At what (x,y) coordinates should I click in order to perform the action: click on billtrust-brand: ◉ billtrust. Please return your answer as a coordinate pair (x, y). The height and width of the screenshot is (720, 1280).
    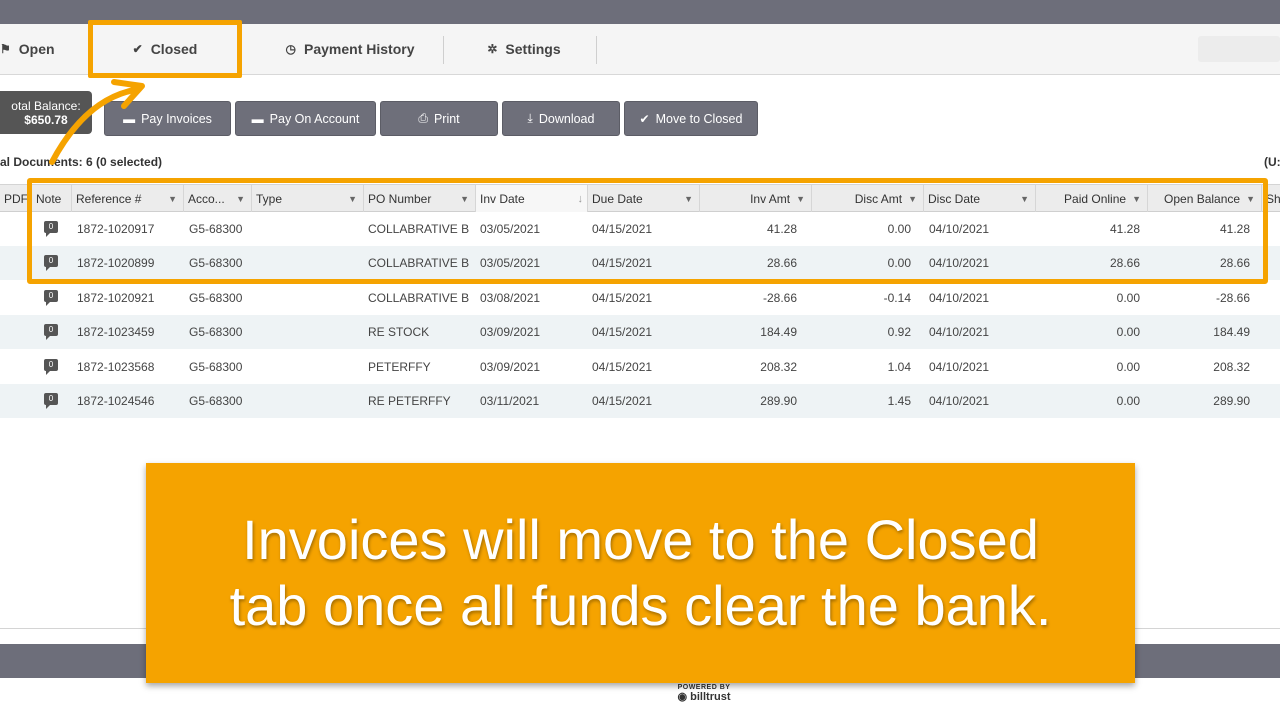
    Looking at the image, I should click on (704, 697).